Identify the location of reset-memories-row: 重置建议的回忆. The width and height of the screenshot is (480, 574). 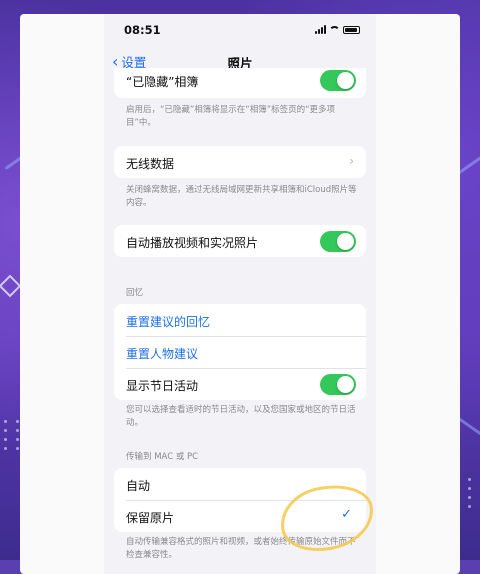
(240, 320).